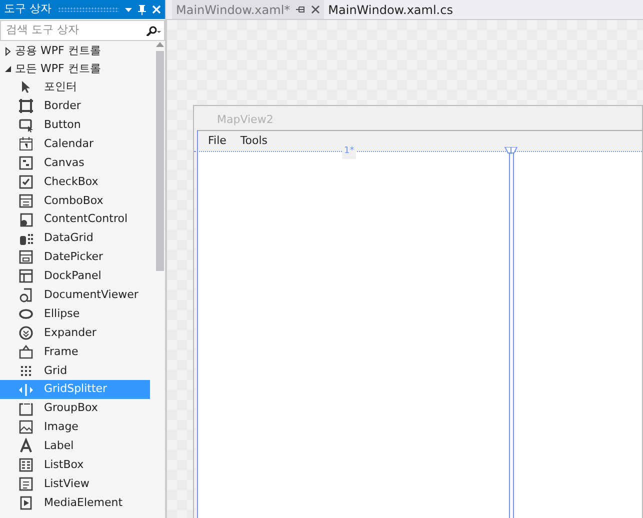 The image size is (643, 518). What do you see at coordinates (75, 370) in the screenshot?
I see `toolbox-item: Grid` at bounding box center [75, 370].